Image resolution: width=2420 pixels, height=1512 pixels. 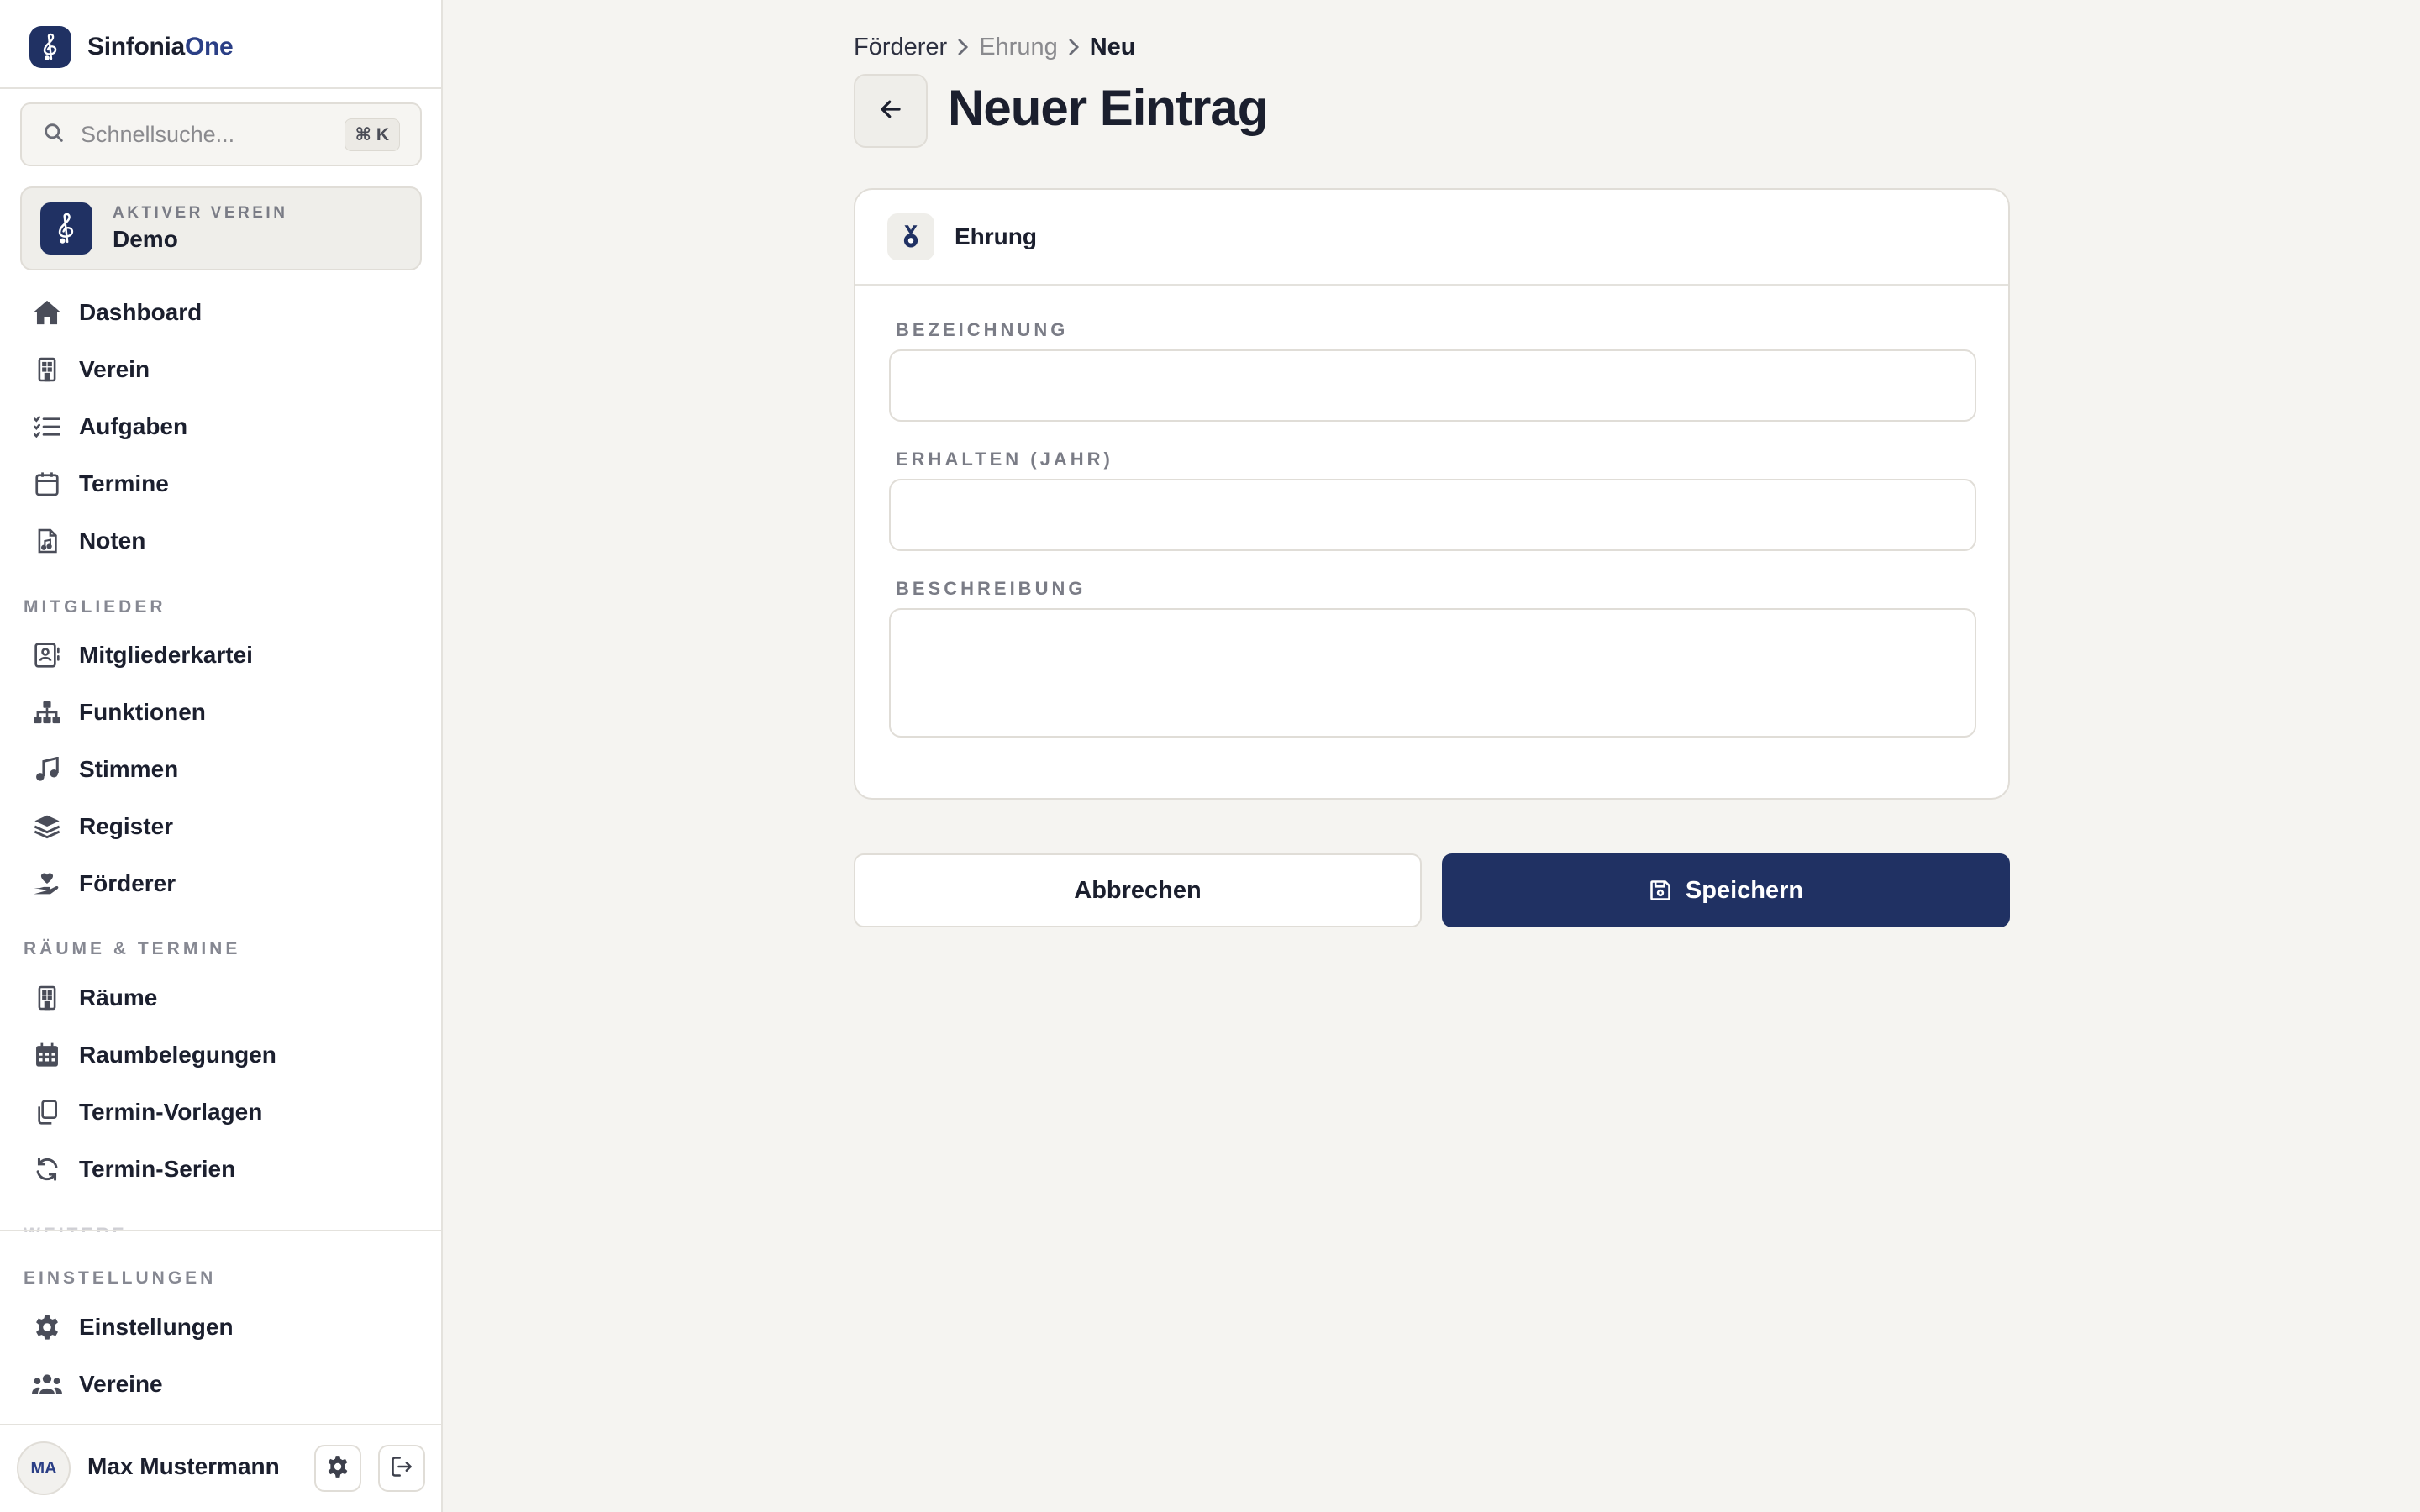 What do you see at coordinates (47, 826) in the screenshot?
I see `layers-icon` at bounding box center [47, 826].